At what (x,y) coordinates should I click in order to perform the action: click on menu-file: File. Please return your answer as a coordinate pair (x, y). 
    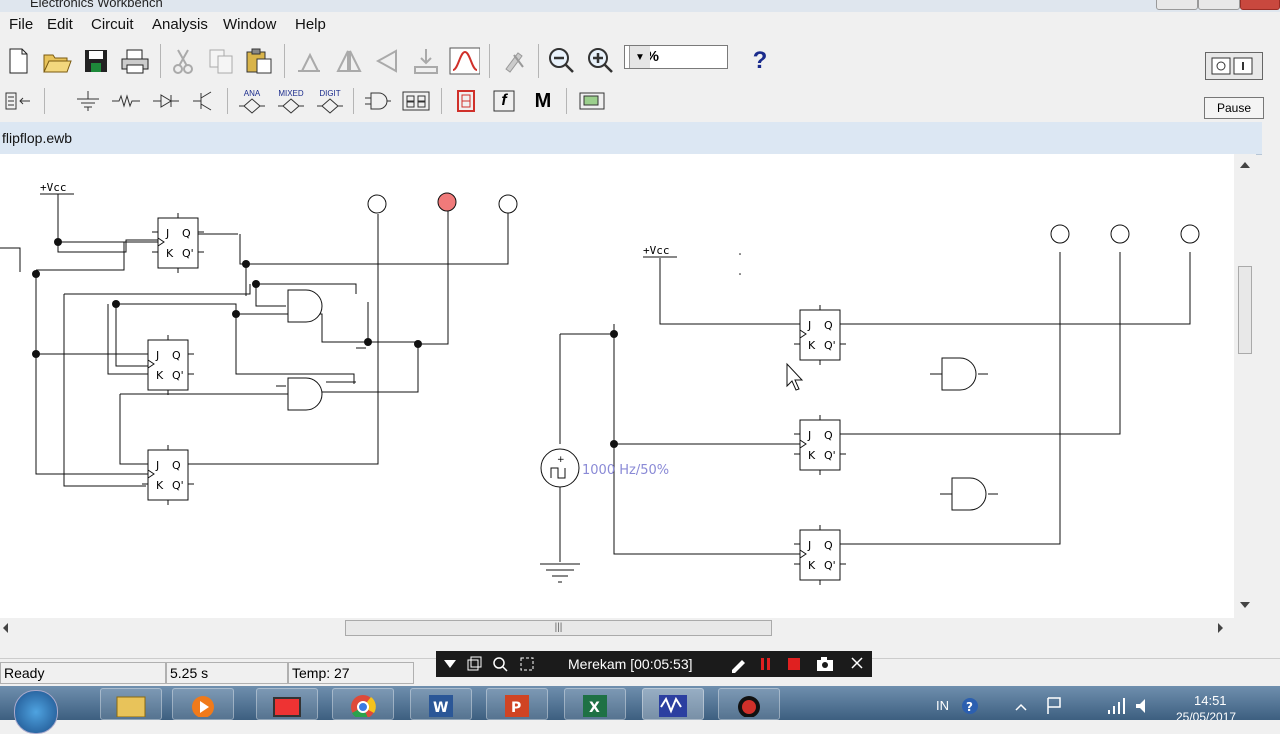
    Looking at the image, I should click on (21, 24).